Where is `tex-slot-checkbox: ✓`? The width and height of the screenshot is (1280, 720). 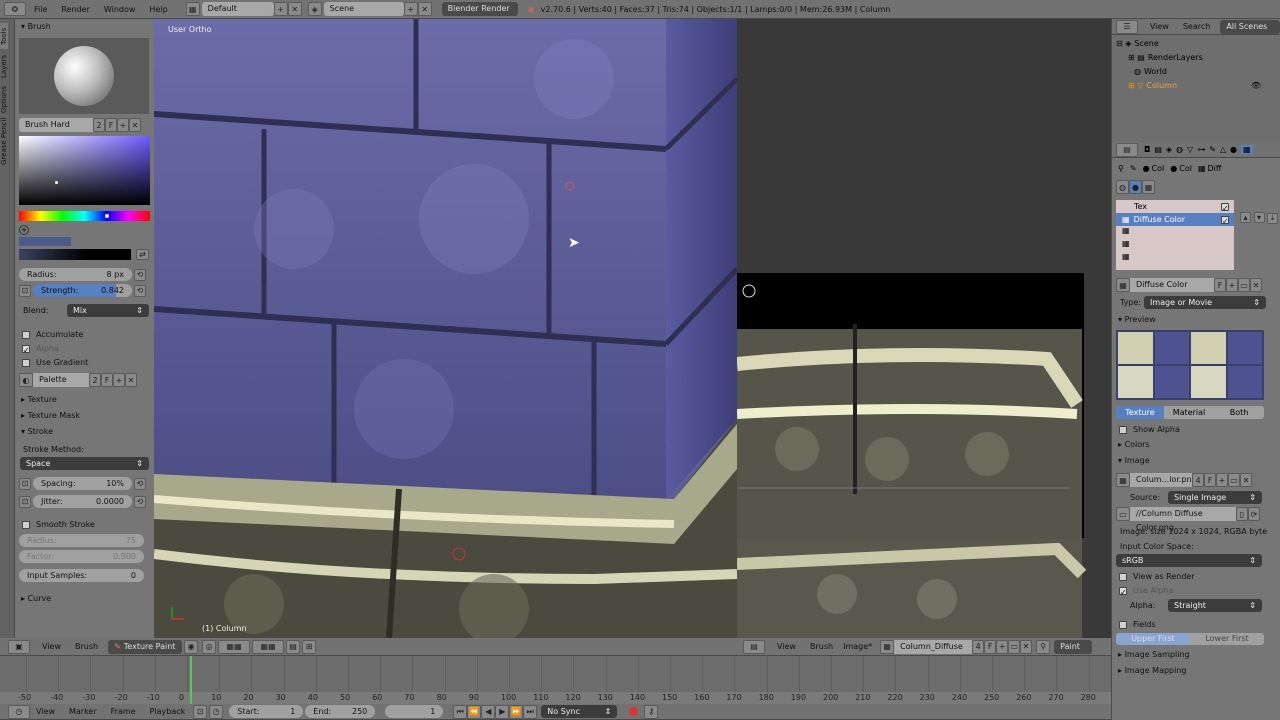
tex-slot-checkbox: ✓ is located at coordinates (1225, 207).